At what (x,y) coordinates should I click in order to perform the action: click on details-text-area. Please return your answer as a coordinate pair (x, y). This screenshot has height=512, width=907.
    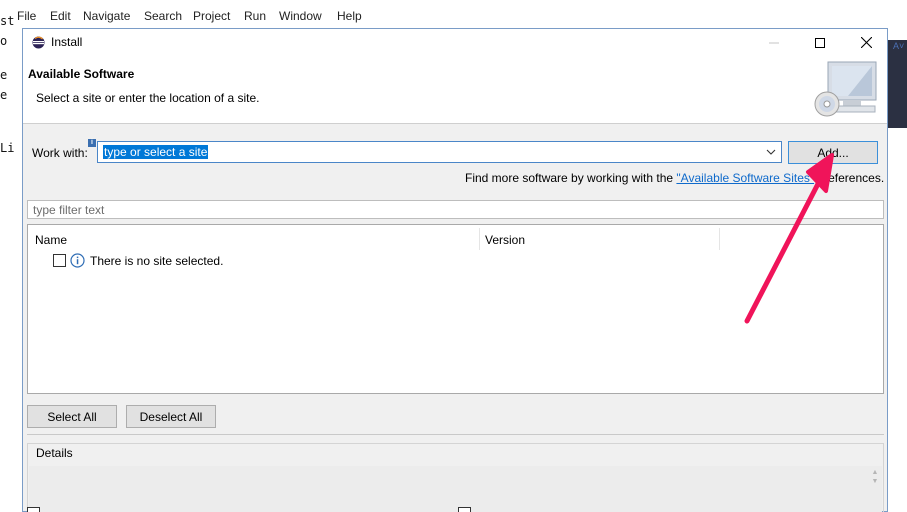
    Looking at the image, I should click on (455, 489).